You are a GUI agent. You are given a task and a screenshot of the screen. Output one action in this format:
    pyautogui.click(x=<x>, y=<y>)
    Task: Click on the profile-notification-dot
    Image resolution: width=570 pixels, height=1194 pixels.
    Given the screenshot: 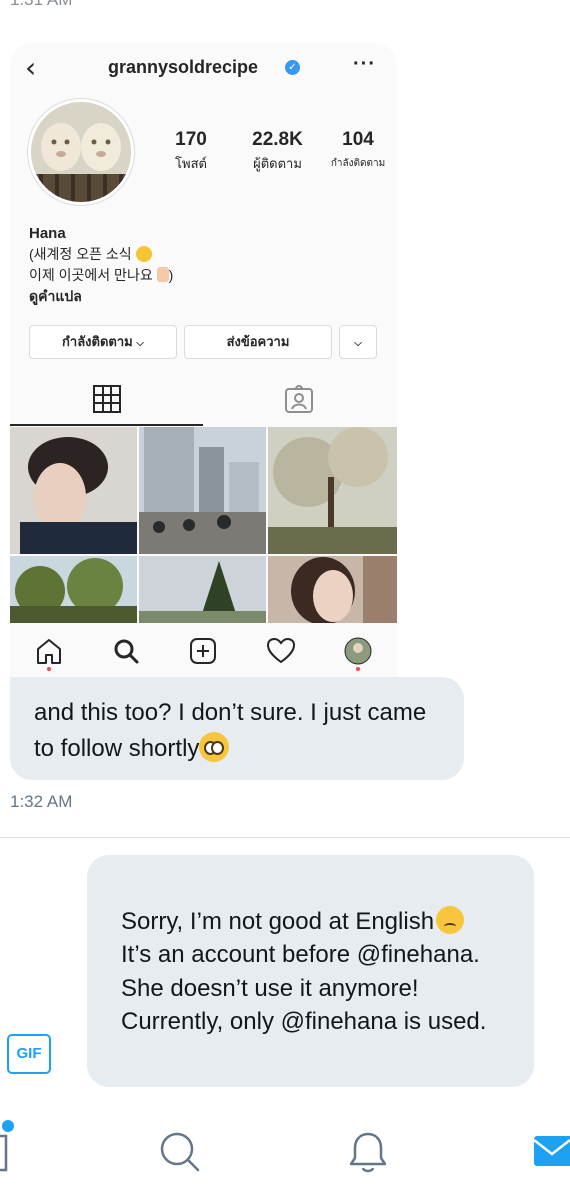 What is the action you would take?
    pyautogui.click(x=8, y=1126)
    